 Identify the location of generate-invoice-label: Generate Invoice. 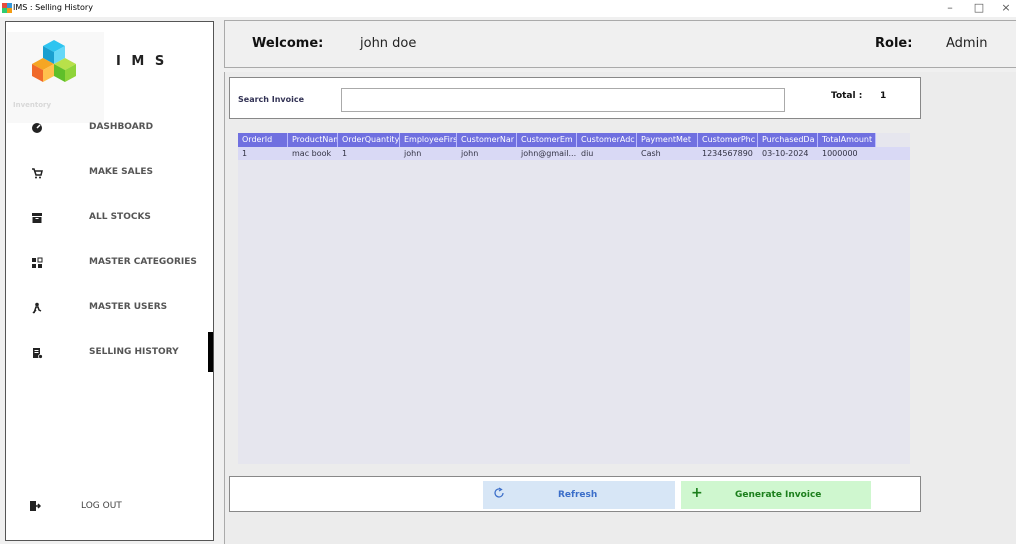
(778, 495).